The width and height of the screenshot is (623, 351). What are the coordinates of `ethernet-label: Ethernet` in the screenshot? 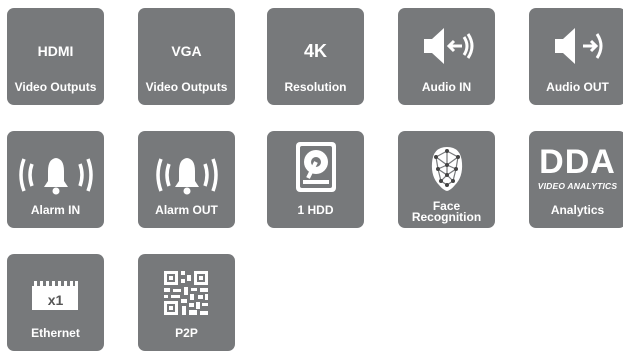 It's located at (55, 333).